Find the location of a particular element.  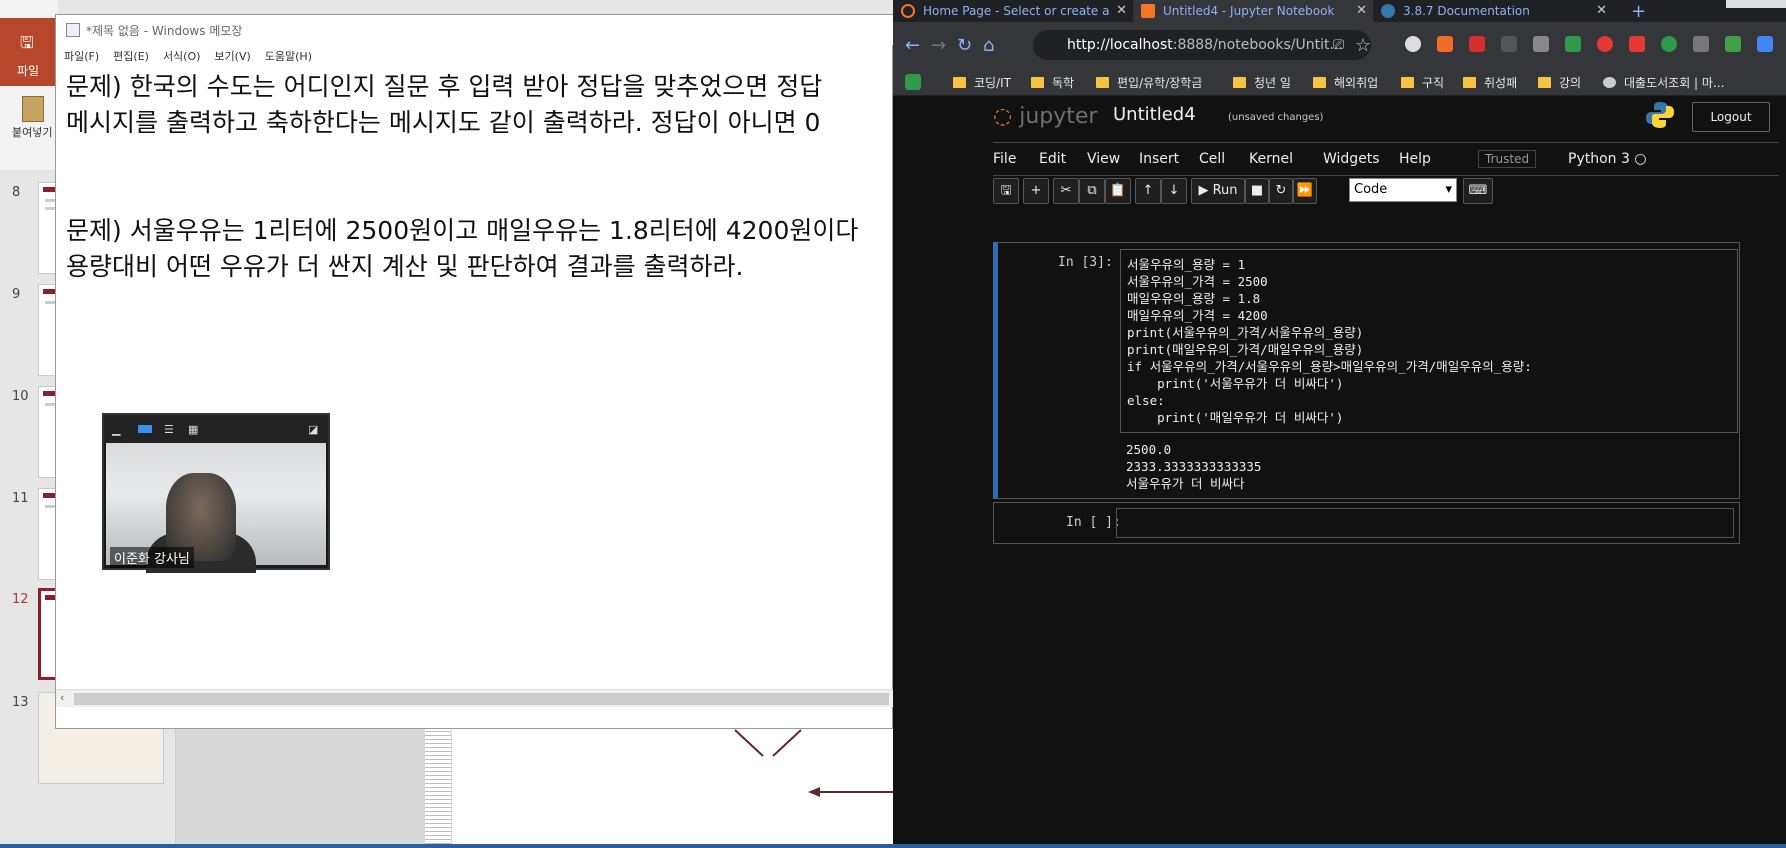

code-line: 서울우유의_용량 = 1 is located at coordinates (1186, 264).